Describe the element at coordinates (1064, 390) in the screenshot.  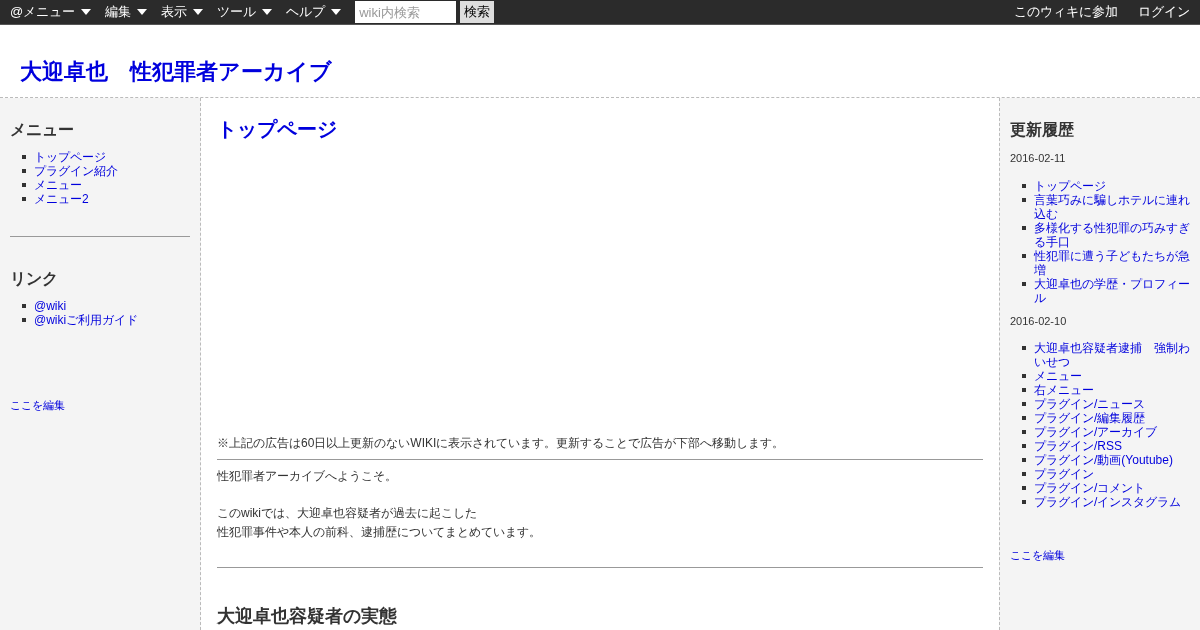
I see `page-link: 右メニュー` at that location.